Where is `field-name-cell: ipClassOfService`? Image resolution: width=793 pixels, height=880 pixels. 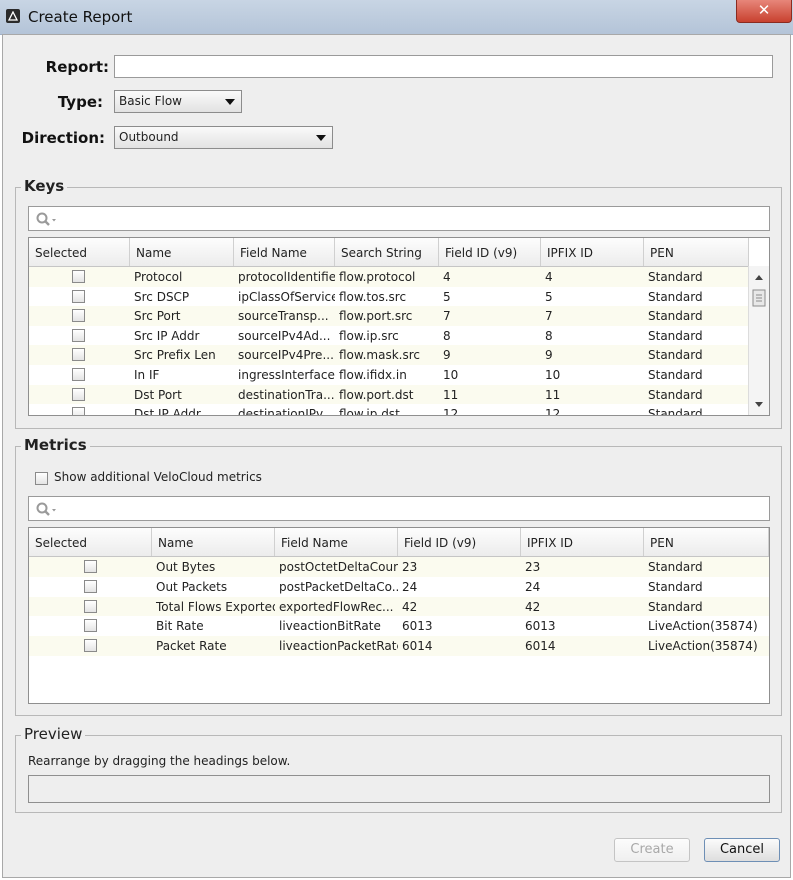
field-name-cell: ipClassOfService is located at coordinates (286, 296).